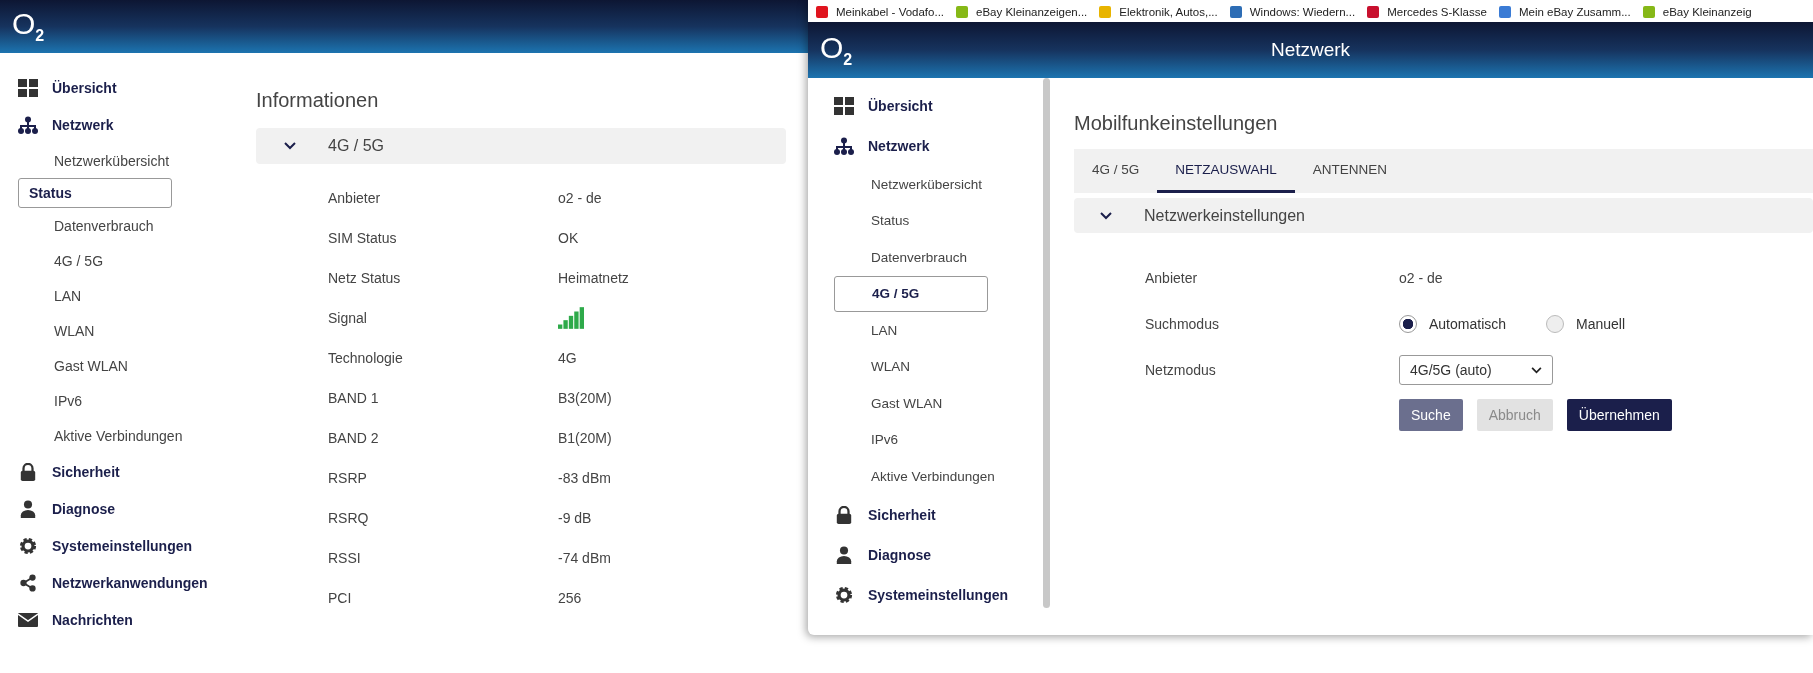  I want to click on info-value: OK, so click(568, 238).